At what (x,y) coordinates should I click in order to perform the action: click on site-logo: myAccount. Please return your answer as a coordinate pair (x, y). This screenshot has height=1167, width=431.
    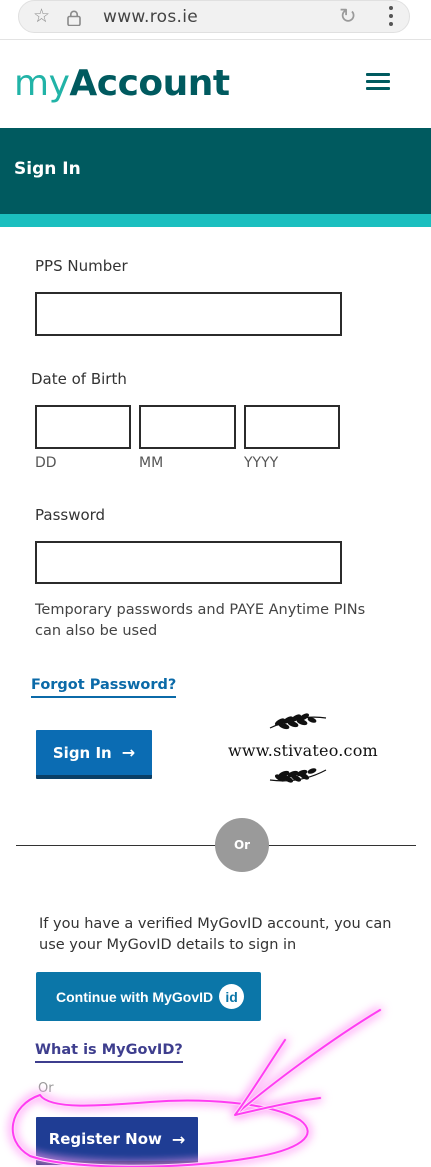
    Looking at the image, I should click on (122, 84).